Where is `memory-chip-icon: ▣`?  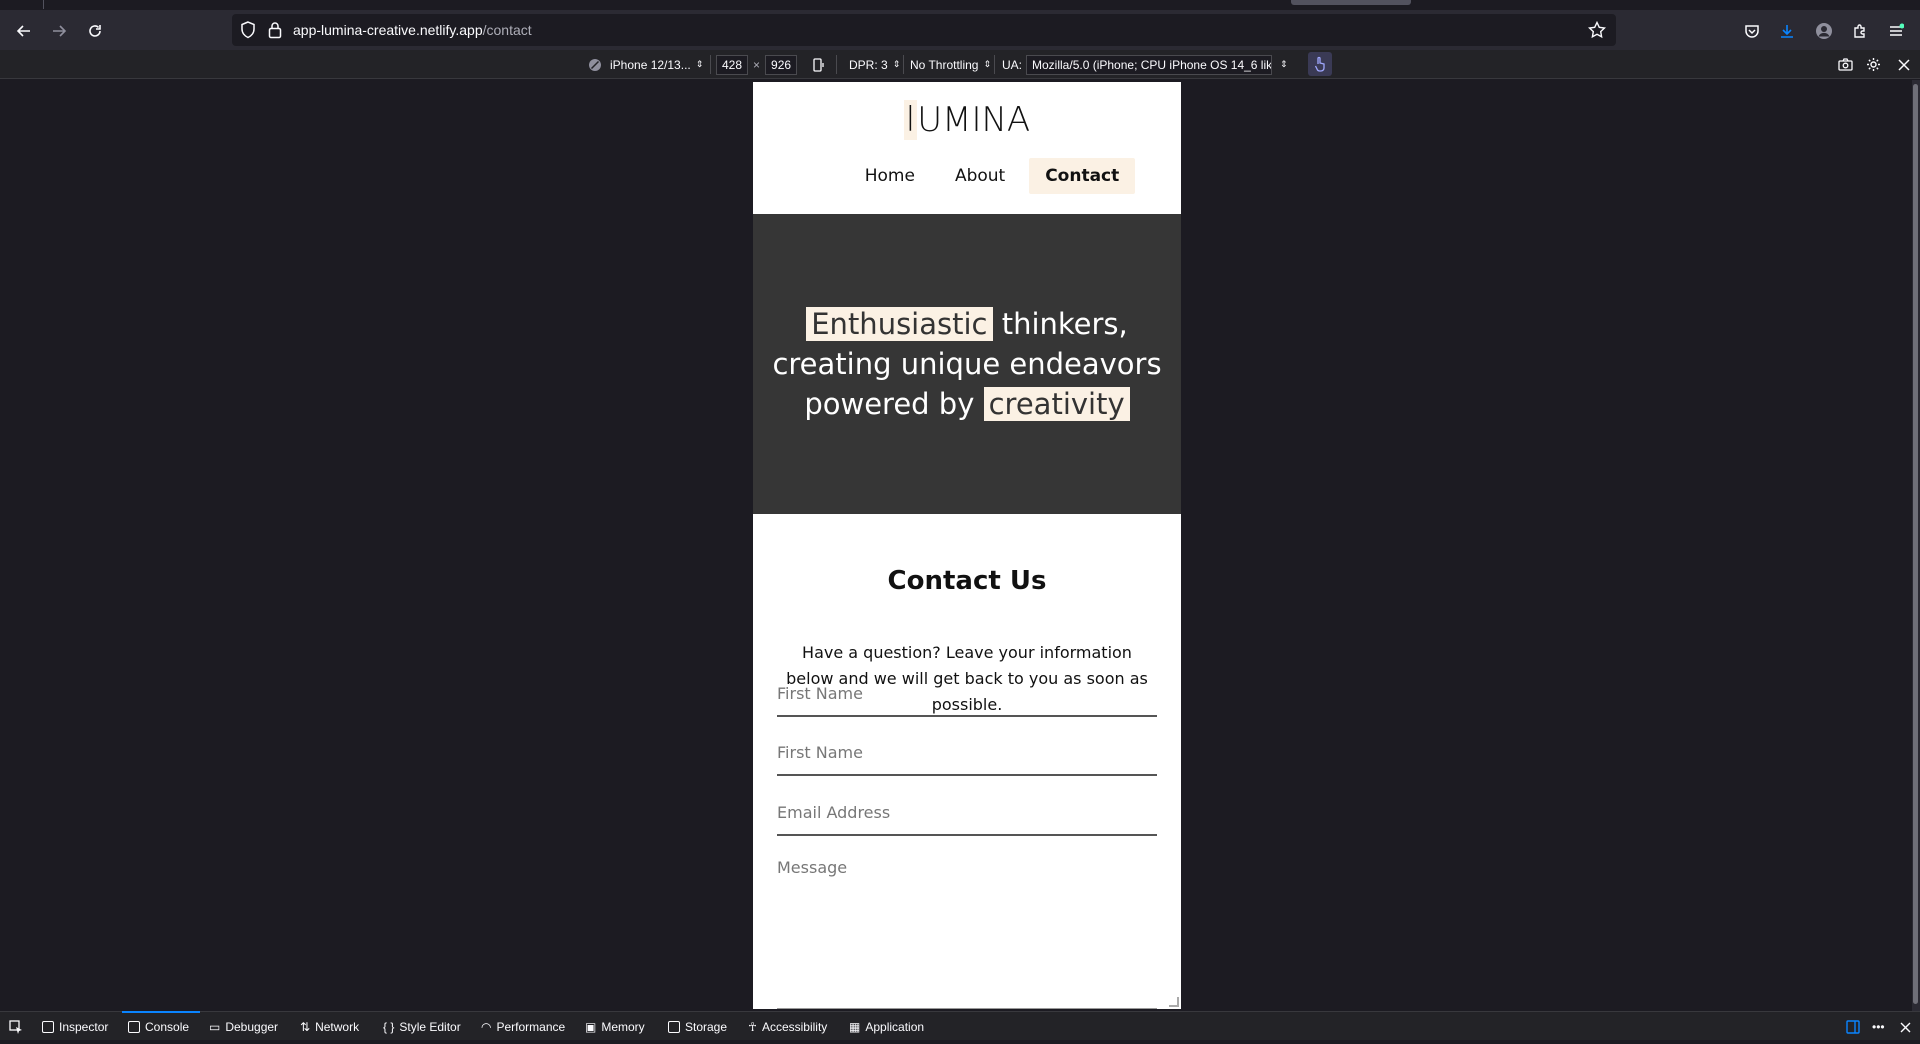
memory-chip-icon: ▣ is located at coordinates (591, 1027).